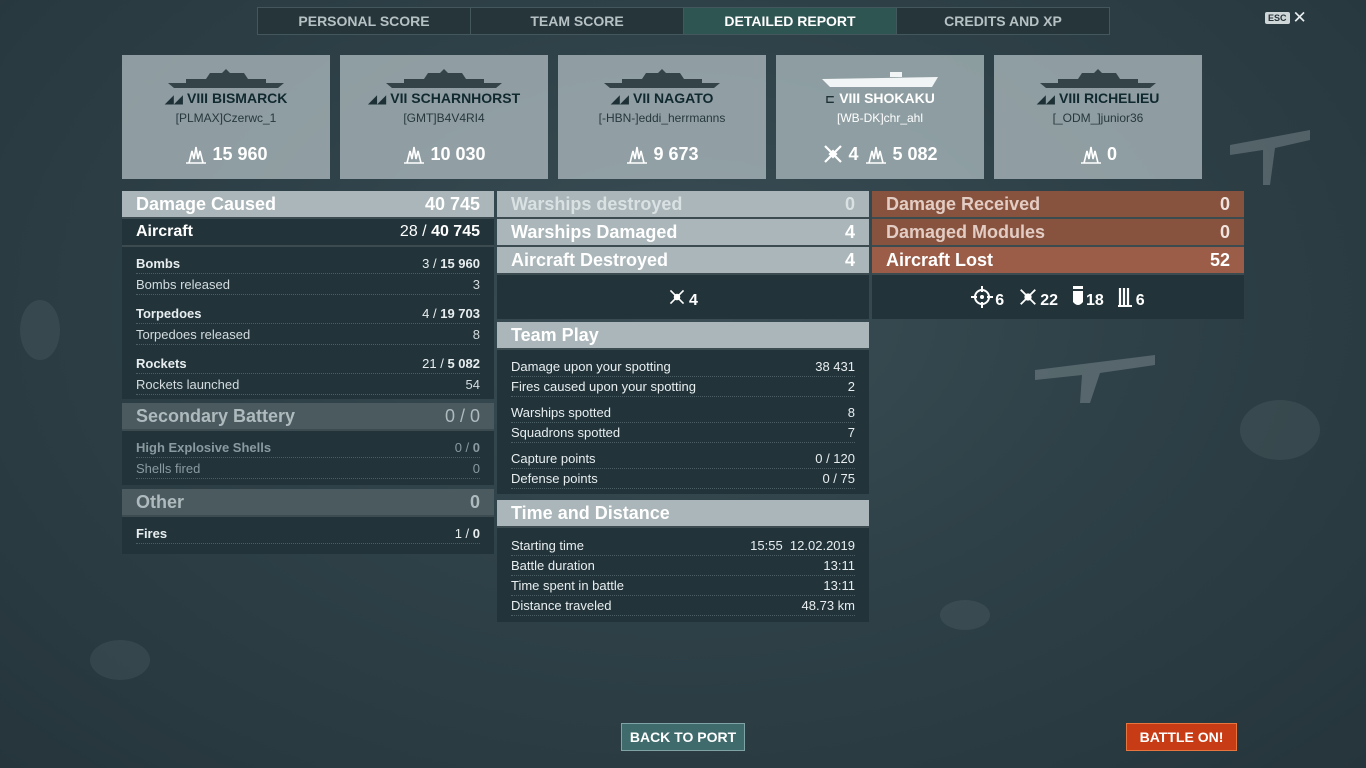  What do you see at coordinates (683, 566) in the screenshot?
I see `battle-duration-row: Battle duration 13:11` at bounding box center [683, 566].